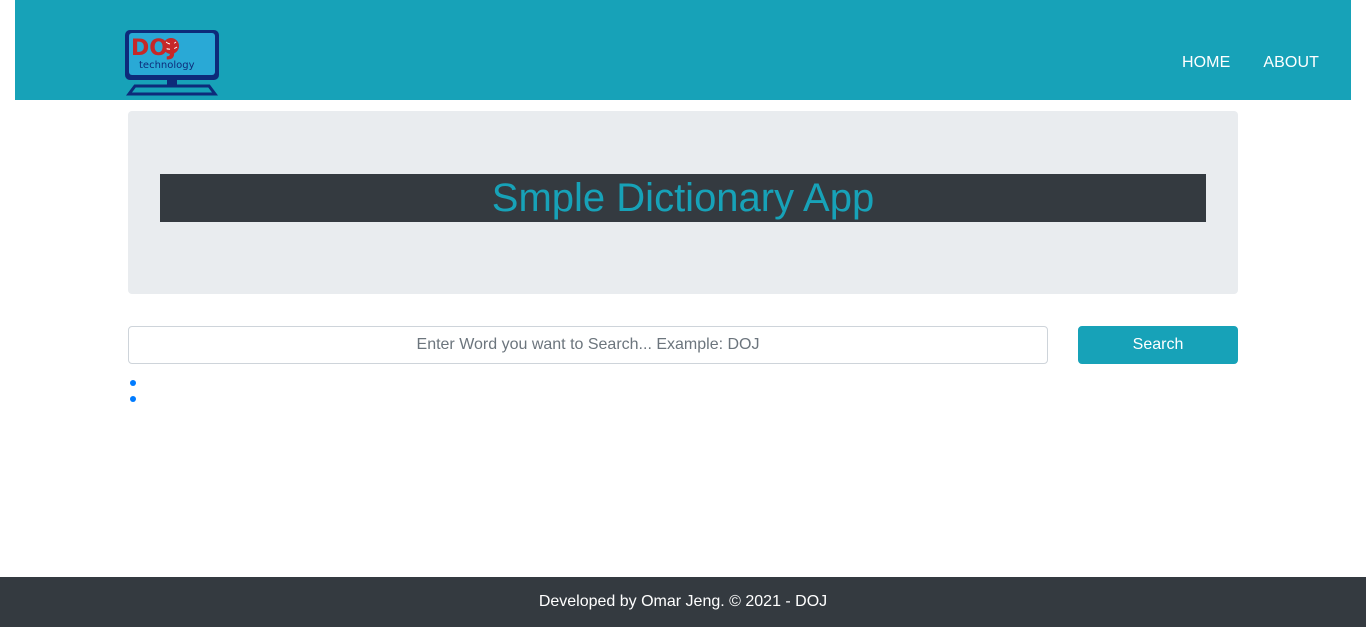 The image size is (1366, 627). What do you see at coordinates (1291, 63) in the screenshot?
I see `nav-about-link: ABOUT` at bounding box center [1291, 63].